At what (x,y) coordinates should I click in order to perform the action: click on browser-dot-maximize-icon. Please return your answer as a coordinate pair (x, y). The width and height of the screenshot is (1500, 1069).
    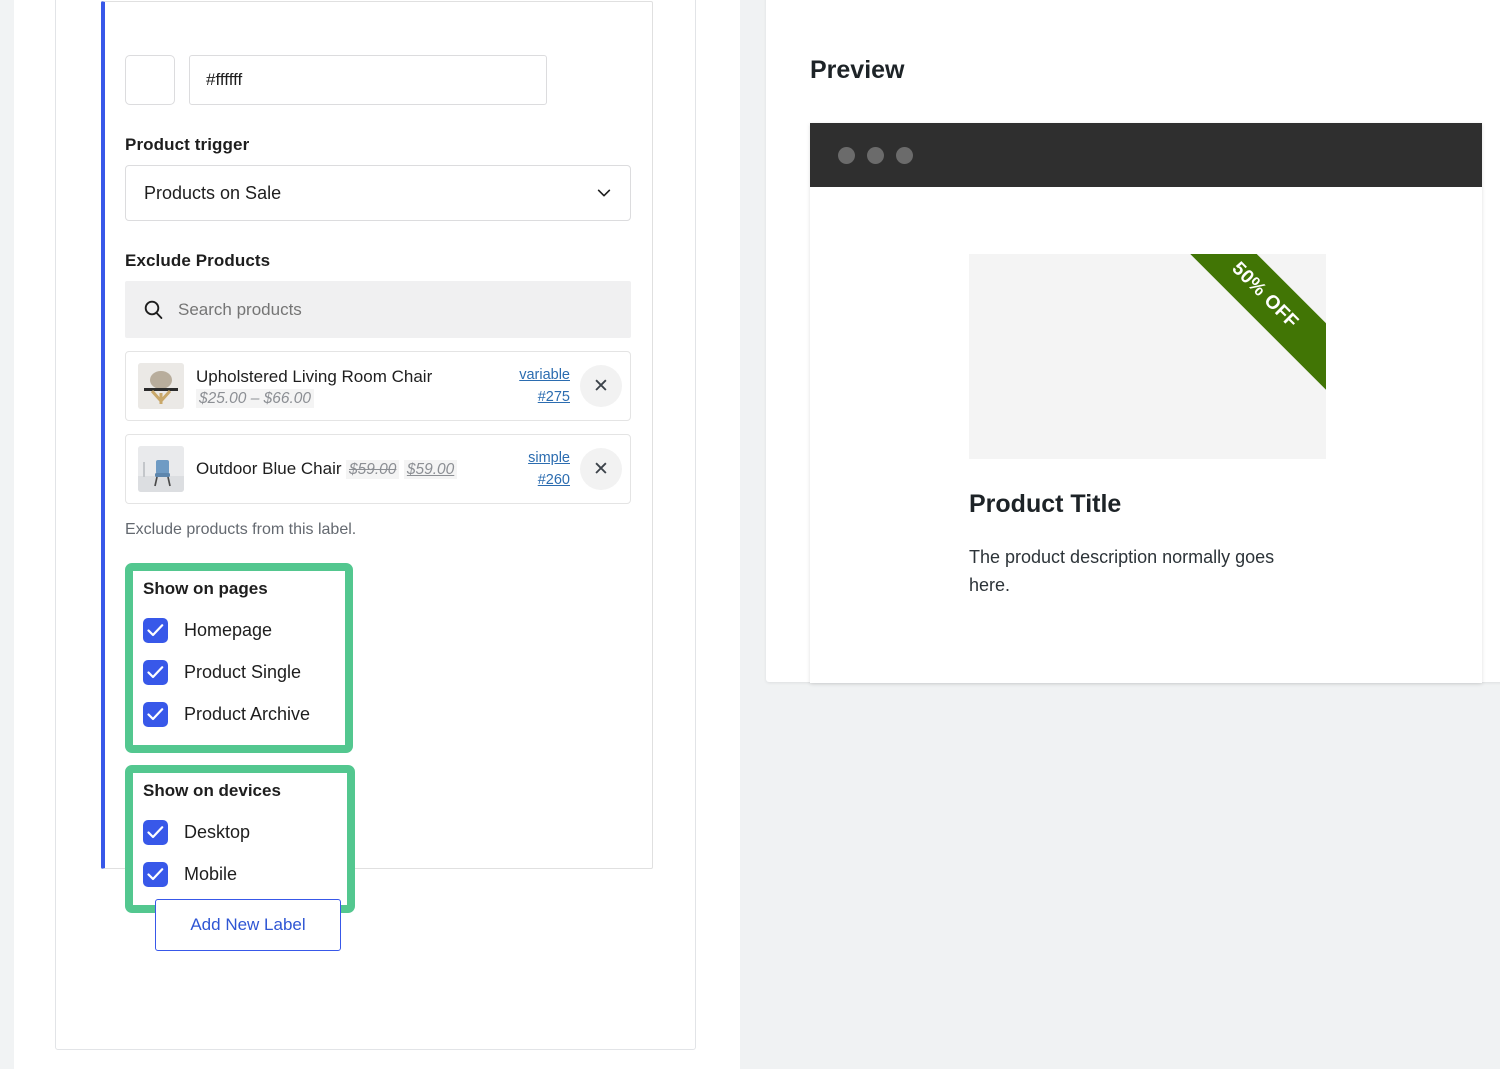
    Looking at the image, I should click on (904, 155).